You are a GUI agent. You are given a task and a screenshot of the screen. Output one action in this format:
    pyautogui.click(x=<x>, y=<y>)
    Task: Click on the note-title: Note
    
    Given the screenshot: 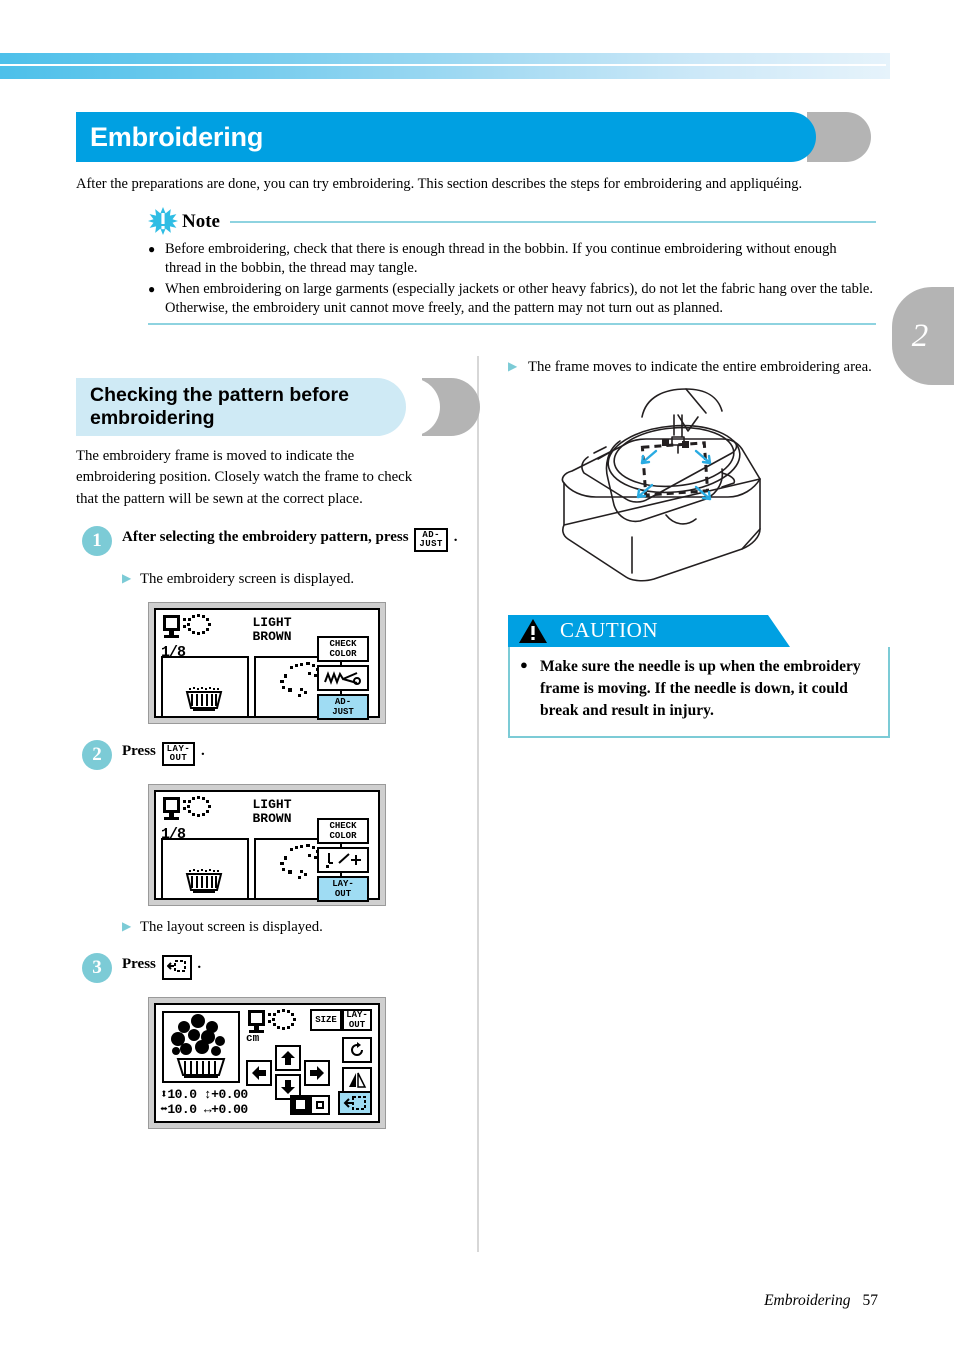 What is the action you would take?
    pyautogui.click(x=201, y=221)
    